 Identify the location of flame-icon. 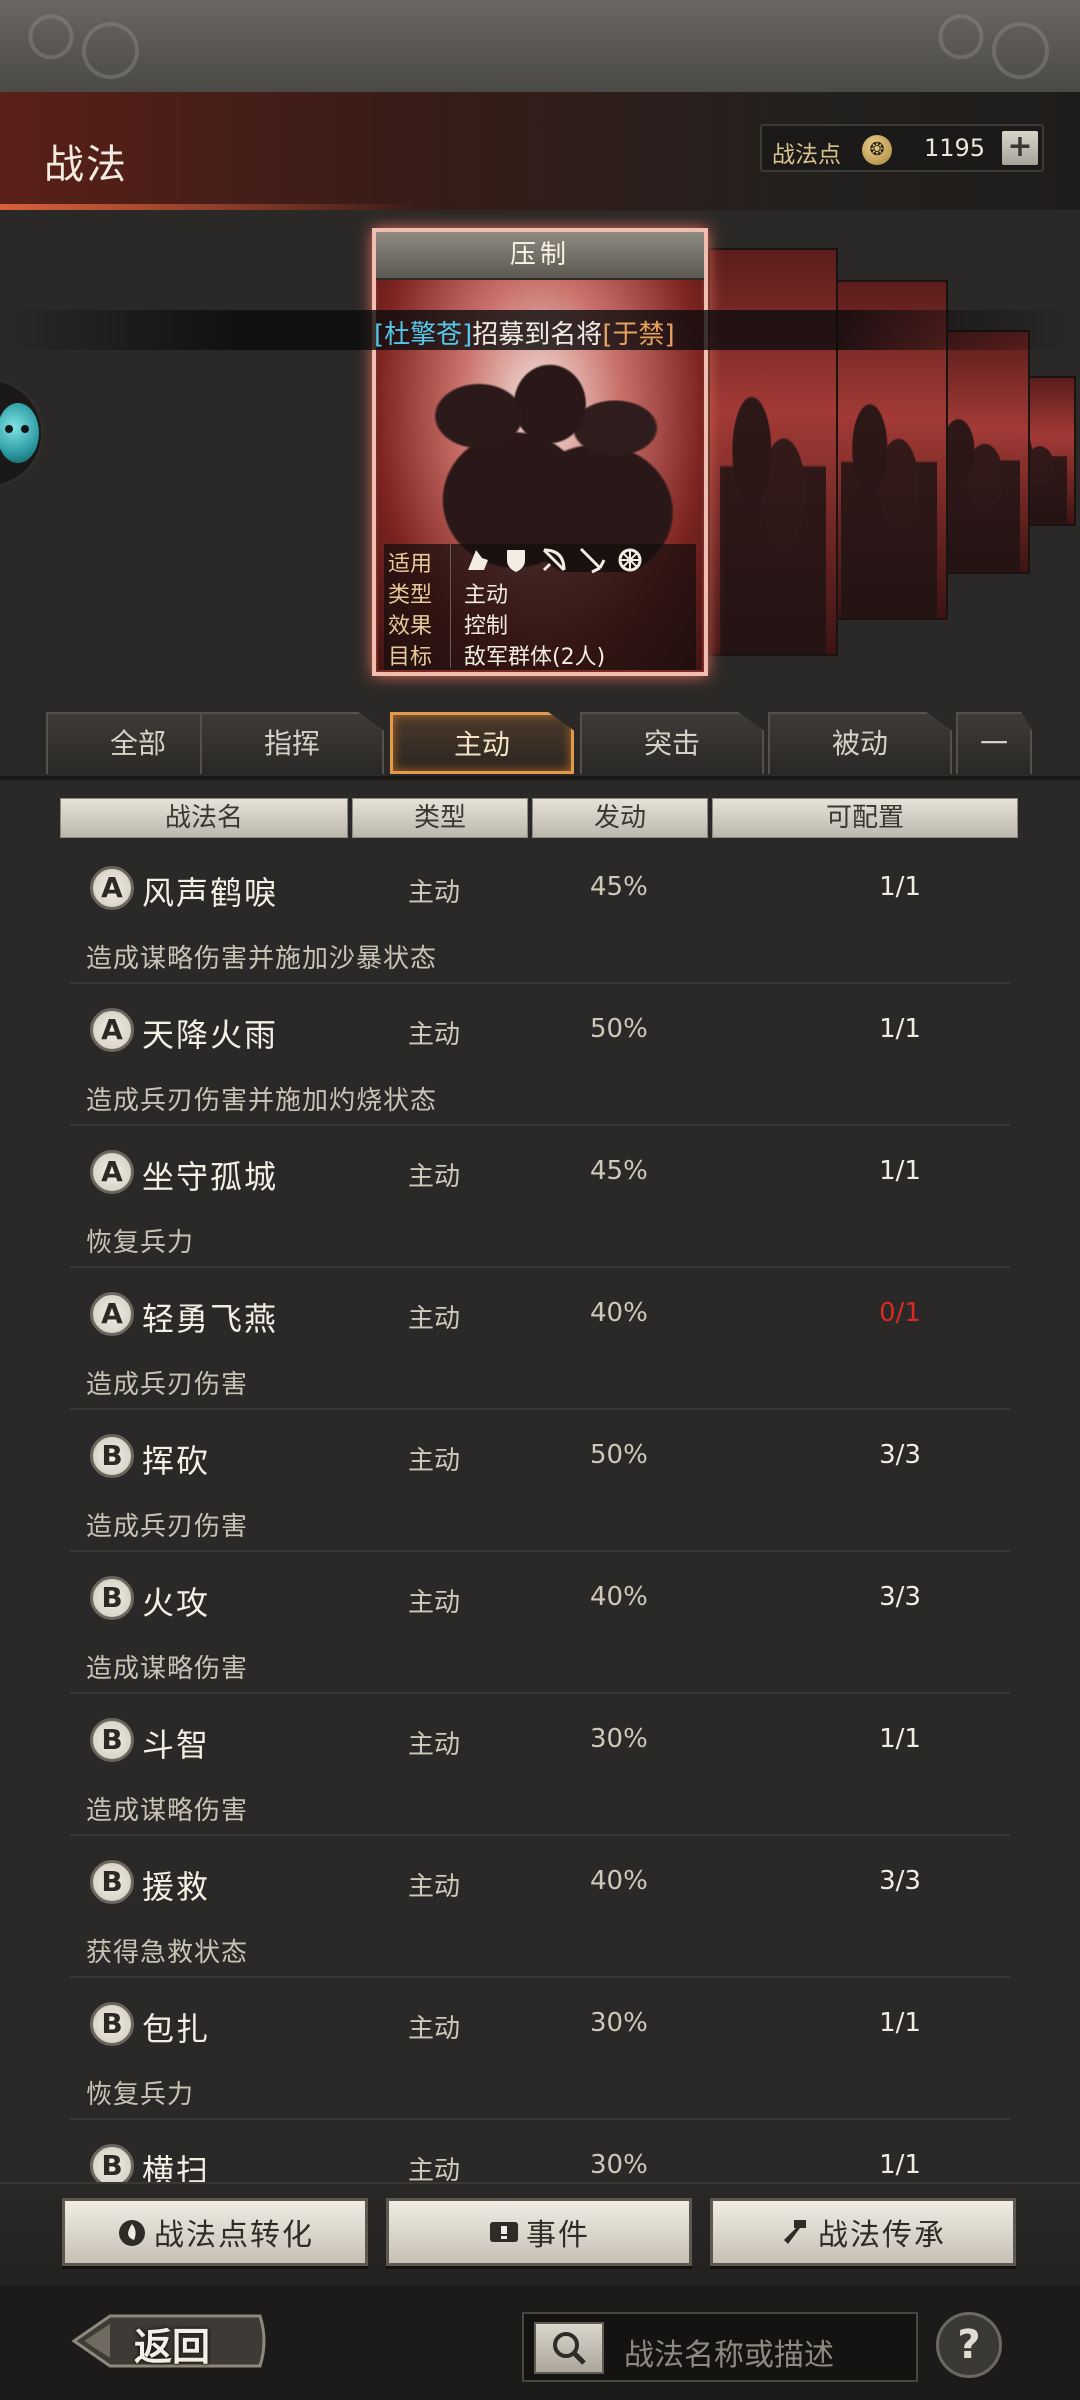
(132, 2233).